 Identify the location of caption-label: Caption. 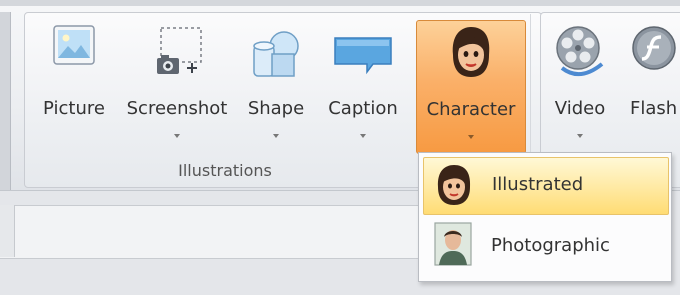
(363, 108).